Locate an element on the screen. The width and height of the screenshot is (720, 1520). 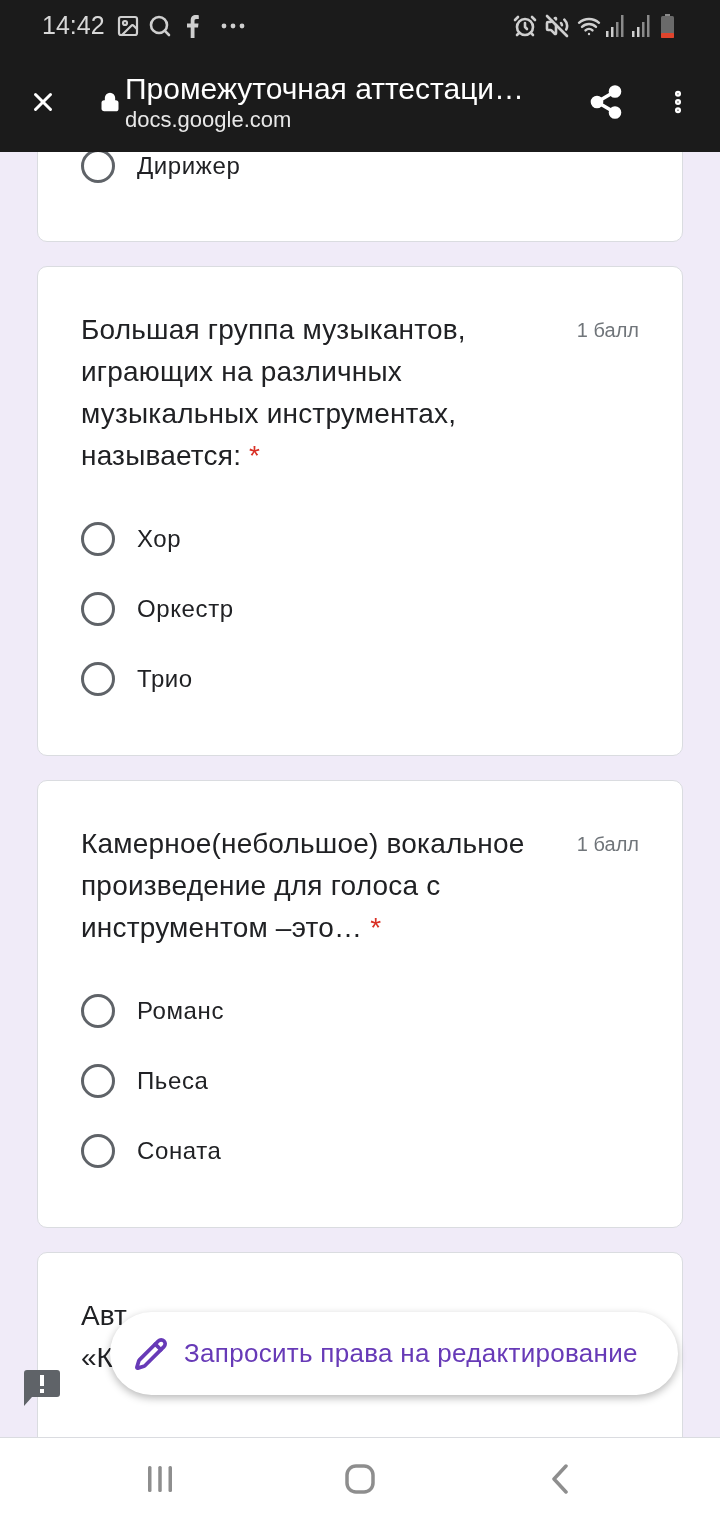
recent-apps-icon is located at coordinates (160, 1479).